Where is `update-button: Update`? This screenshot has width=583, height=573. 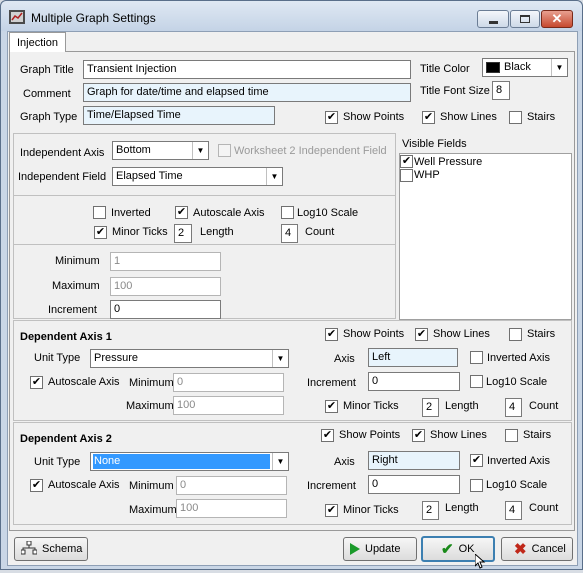 update-button: Update is located at coordinates (380, 549).